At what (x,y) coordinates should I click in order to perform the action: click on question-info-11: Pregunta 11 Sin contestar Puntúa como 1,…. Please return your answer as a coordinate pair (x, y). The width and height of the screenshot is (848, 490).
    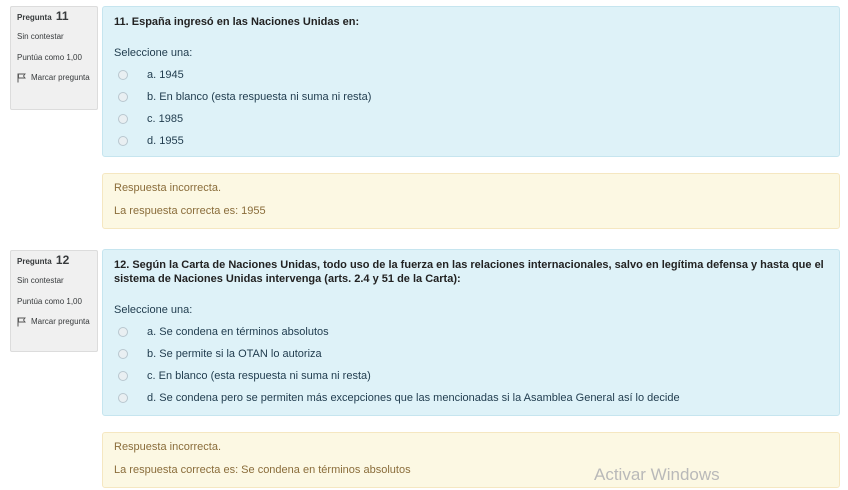
    Looking at the image, I should click on (54, 58).